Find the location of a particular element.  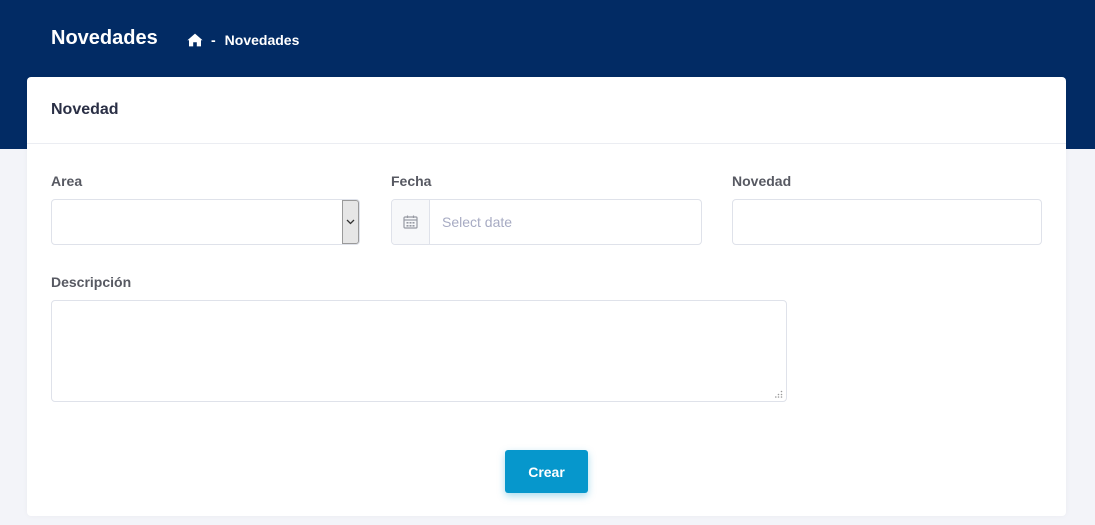

novedad-label: Novedad is located at coordinates (762, 181).